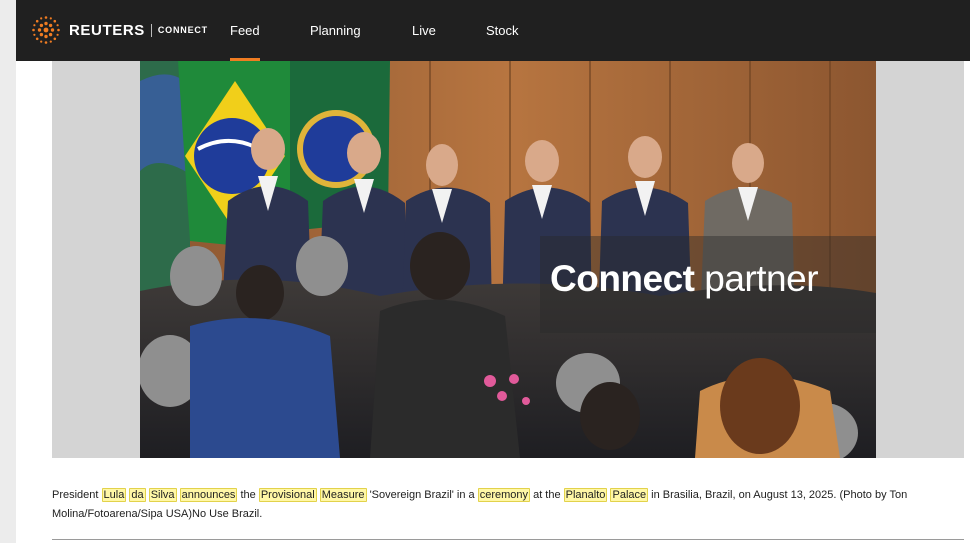 The width and height of the screenshot is (970, 543). Describe the element at coordinates (335, 30) in the screenshot. I see `nav-item-planning: Planning` at that location.